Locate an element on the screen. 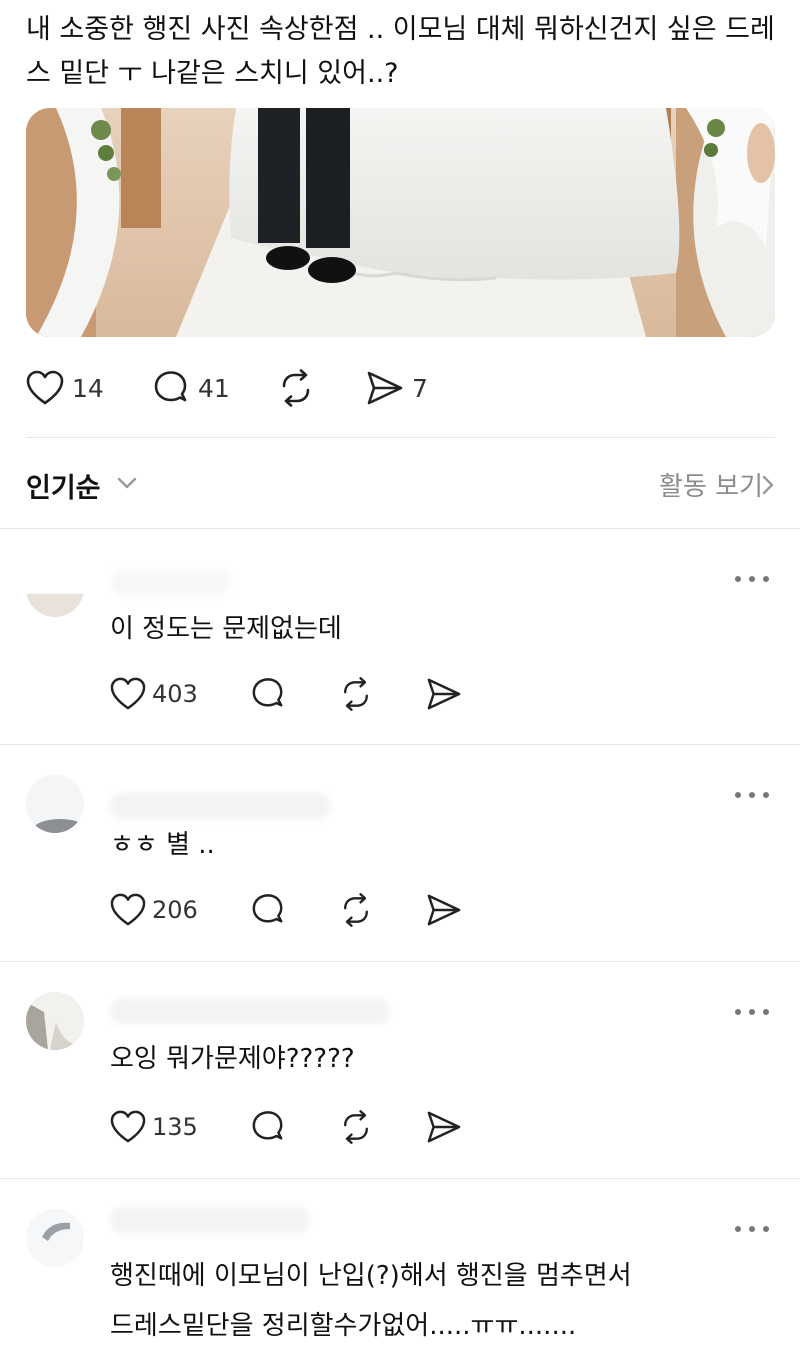 The width and height of the screenshot is (800, 1351). like-count: 206 is located at coordinates (175, 910).